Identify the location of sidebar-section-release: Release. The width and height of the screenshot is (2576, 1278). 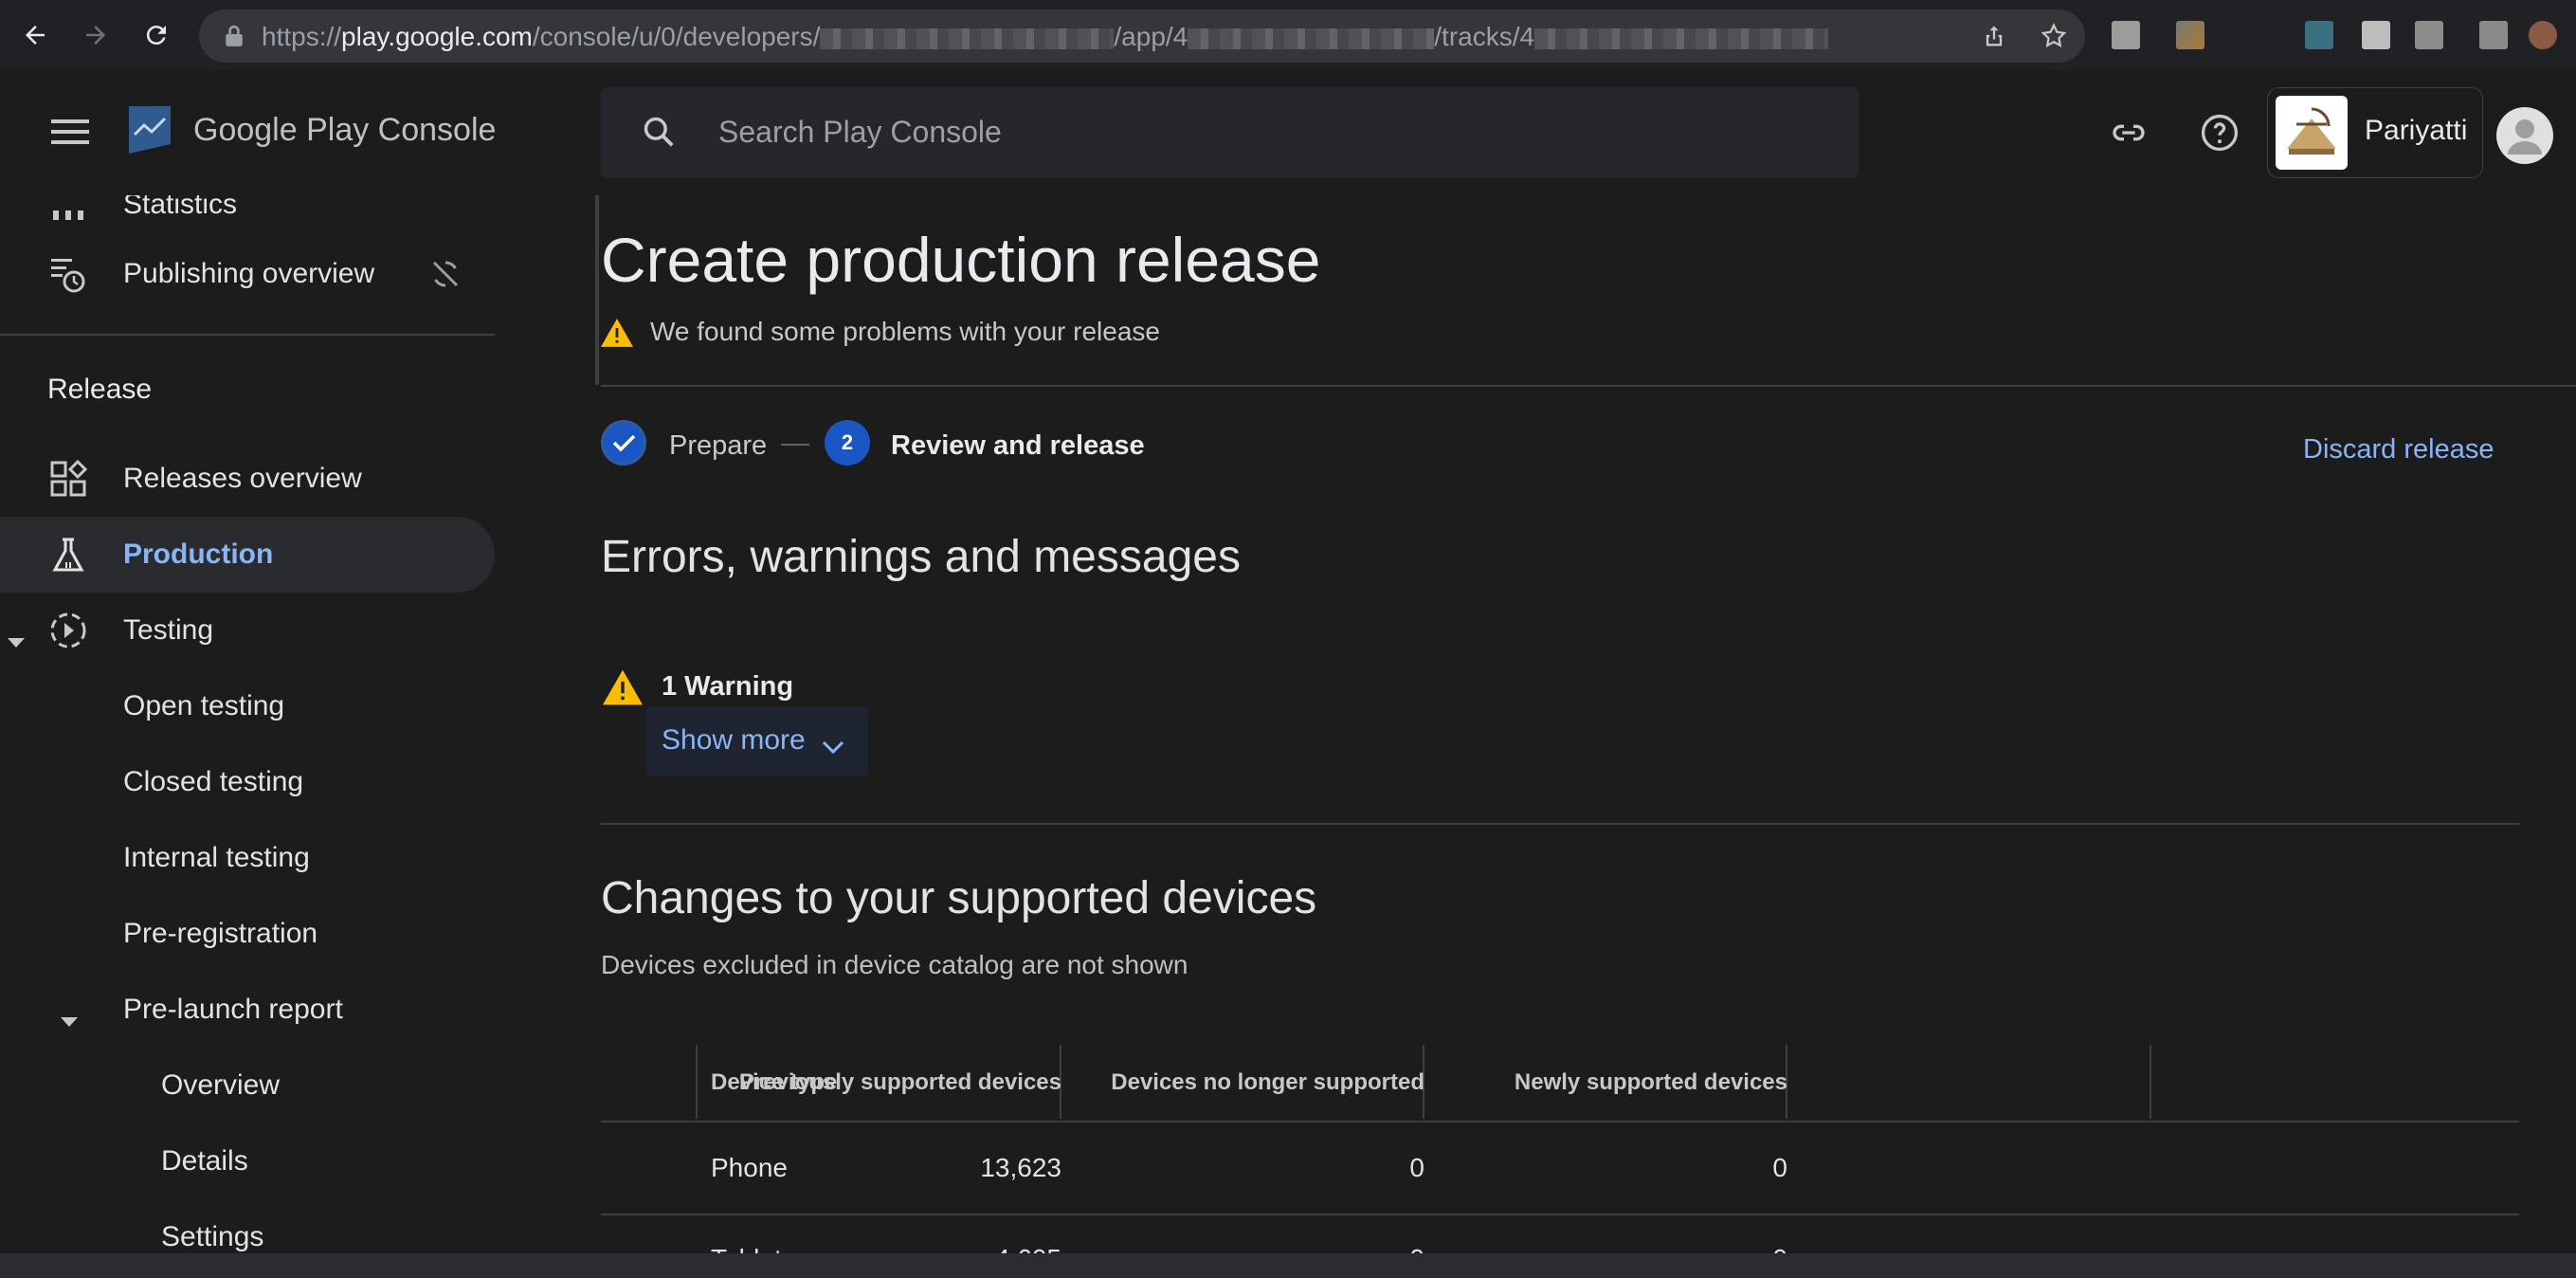
(100, 389).